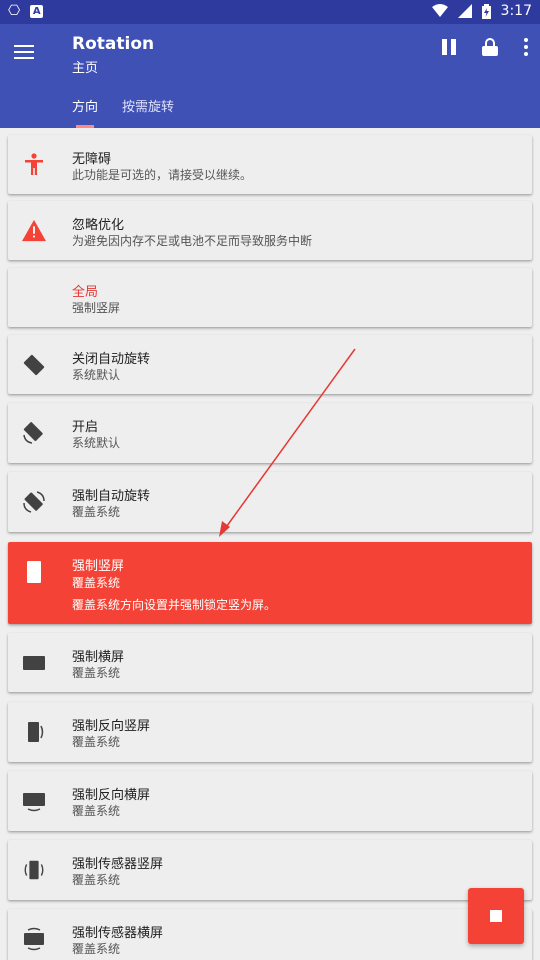 The height and width of the screenshot is (960, 540). I want to click on accessibility-icon, so click(34, 164).